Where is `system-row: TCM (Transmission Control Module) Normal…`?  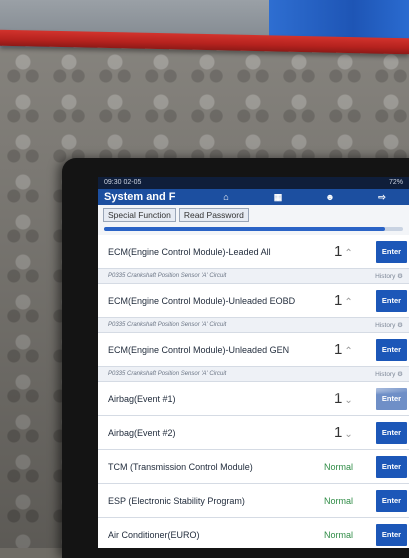 system-row: TCM (Transmission Control Module) Normal… is located at coordinates (253, 467).